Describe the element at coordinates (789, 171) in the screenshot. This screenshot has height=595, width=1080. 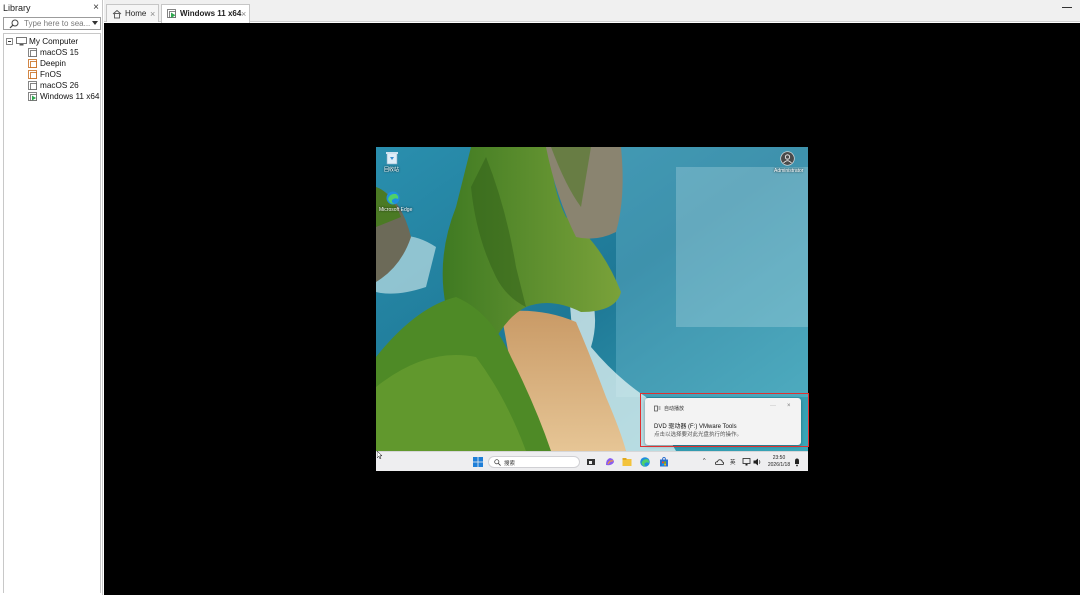
I see `desktop-icon-label: Administrator` at that location.